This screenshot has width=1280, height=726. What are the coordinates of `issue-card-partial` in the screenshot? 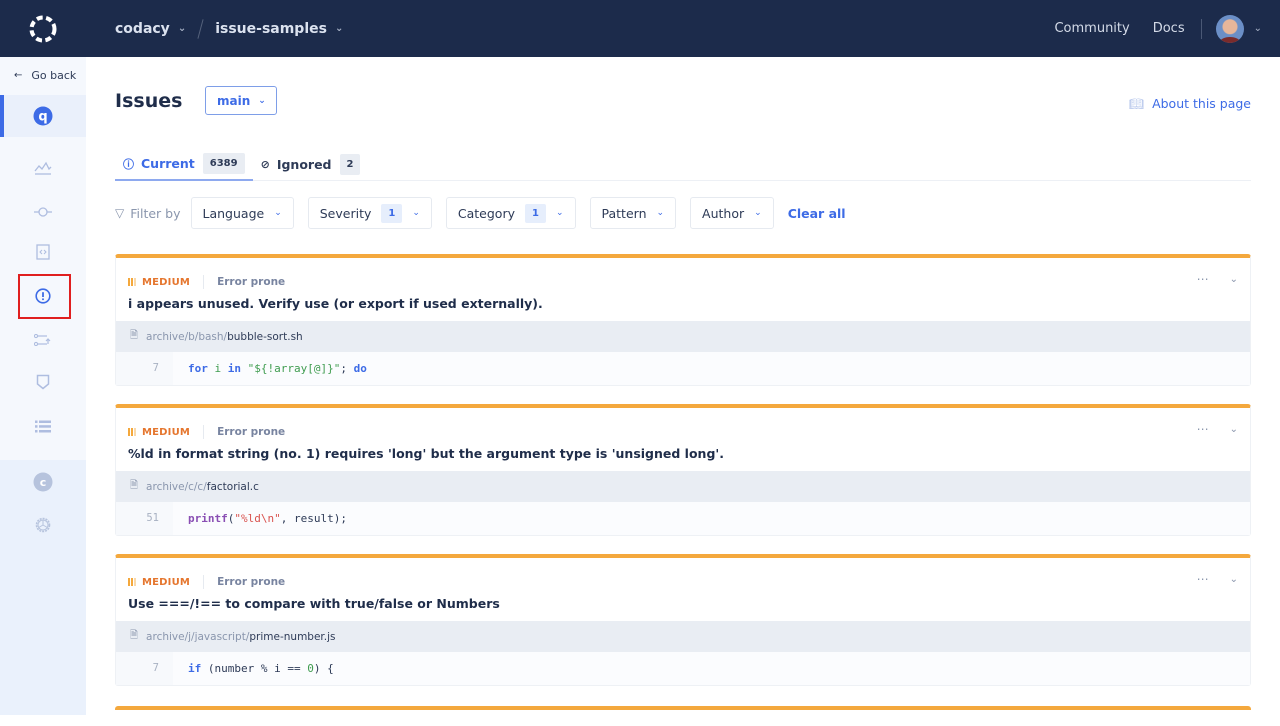 It's located at (683, 716).